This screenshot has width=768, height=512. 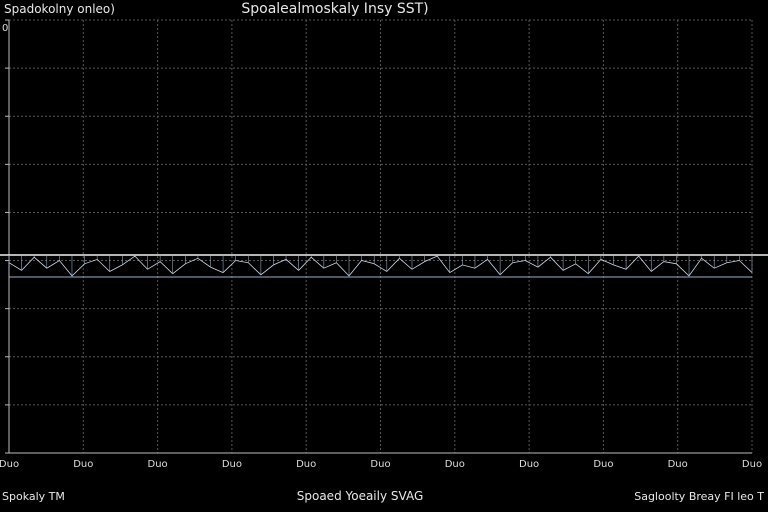 I want to click on bottom-right-label: Sagloolty Breay FI leo T, so click(x=699, y=496).